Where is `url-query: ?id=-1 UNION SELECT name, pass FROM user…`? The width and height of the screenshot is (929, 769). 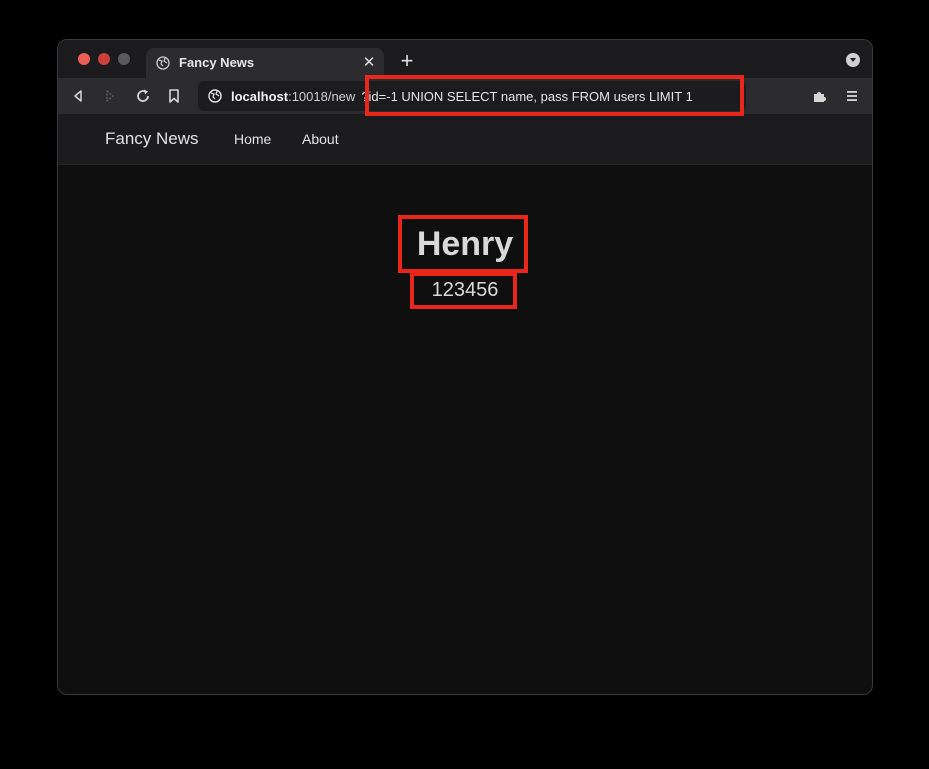 url-query: ?id=-1 UNION SELECT name, pass FROM user… is located at coordinates (527, 96).